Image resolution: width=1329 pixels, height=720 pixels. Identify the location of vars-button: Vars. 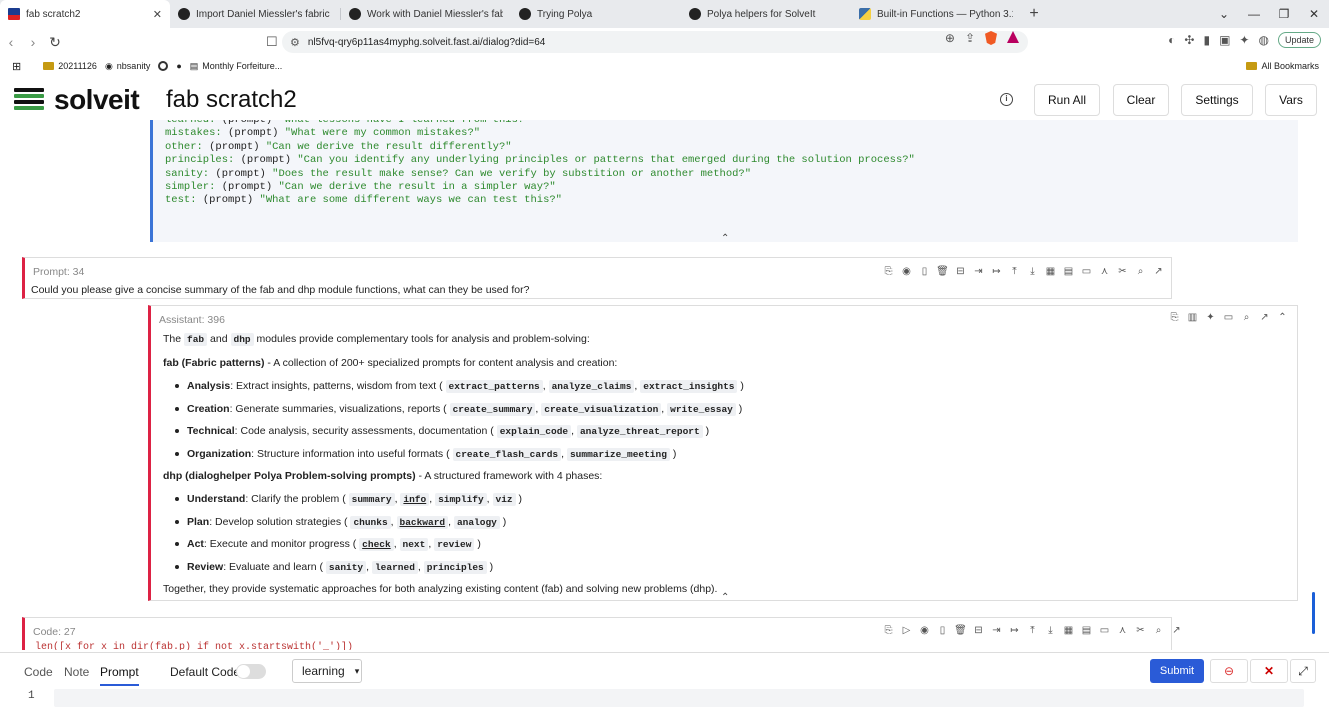
(1291, 100).